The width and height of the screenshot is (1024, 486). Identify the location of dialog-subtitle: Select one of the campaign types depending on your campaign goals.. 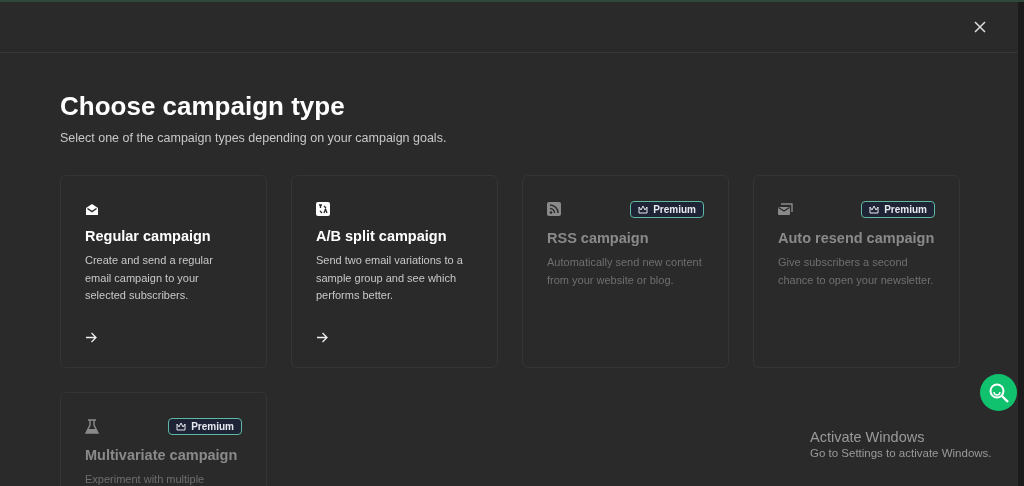
(254, 138).